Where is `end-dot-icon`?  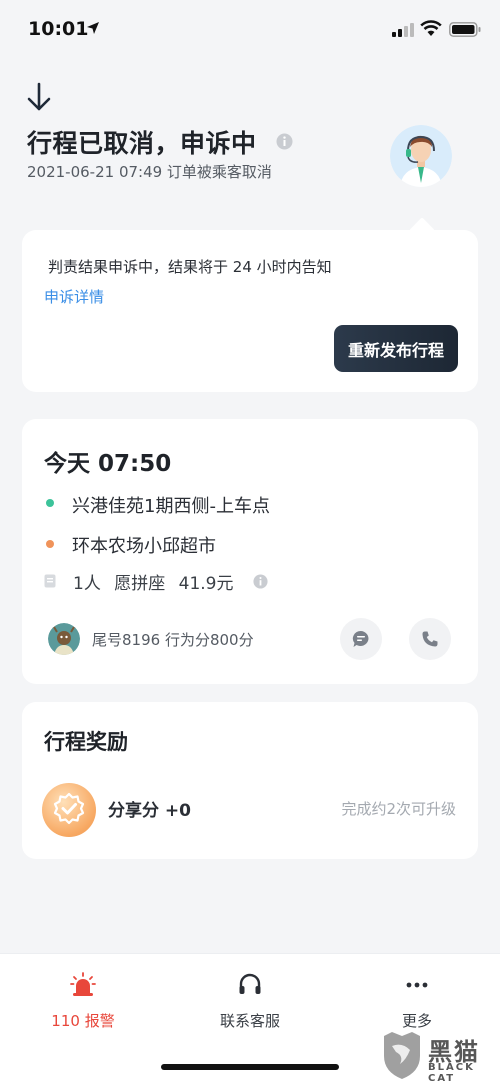 end-dot-icon is located at coordinates (50, 544).